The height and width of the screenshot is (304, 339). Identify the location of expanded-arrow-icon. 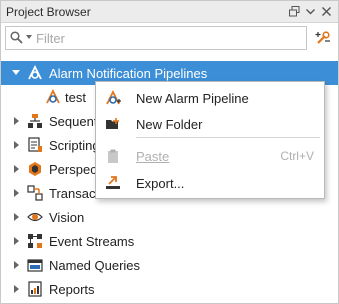
(16, 73).